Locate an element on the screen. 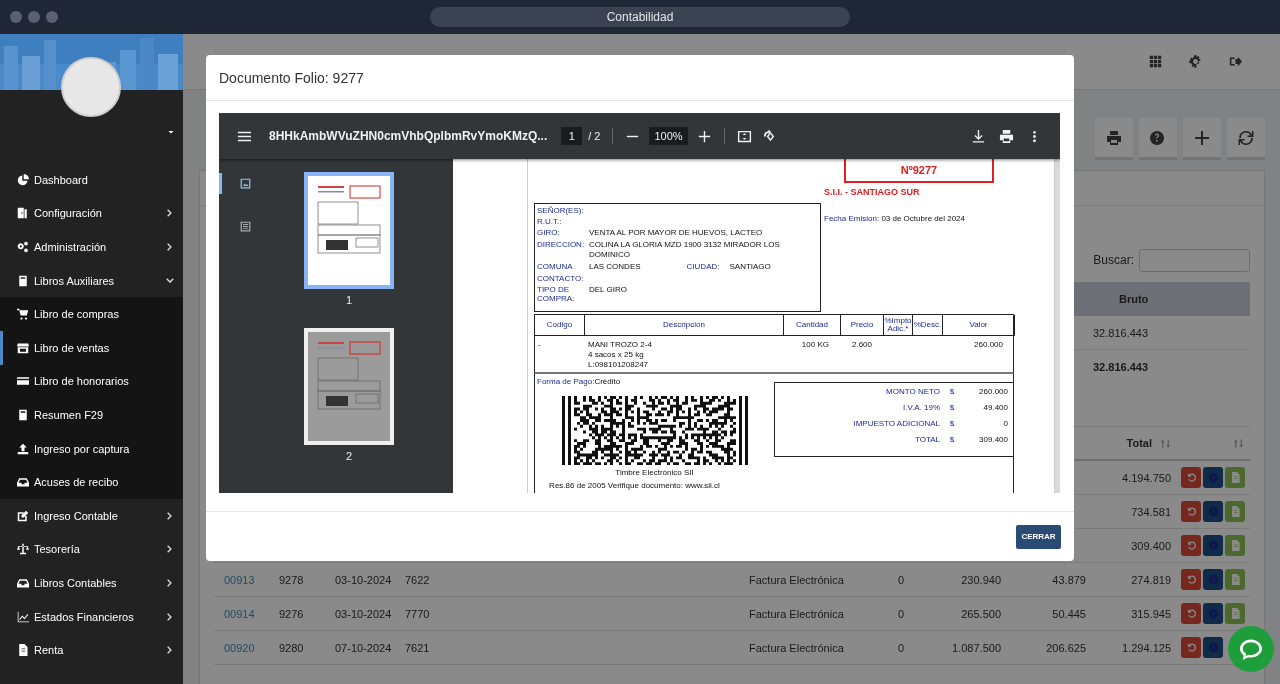 The image size is (1280, 684). gears-icon is located at coordinates (23, 247).